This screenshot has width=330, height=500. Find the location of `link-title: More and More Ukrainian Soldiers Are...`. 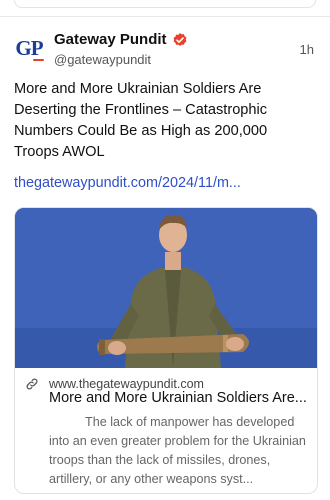

link-title: More and More Ukrainian Soldiers Are... is located at coordinates (178, 398).